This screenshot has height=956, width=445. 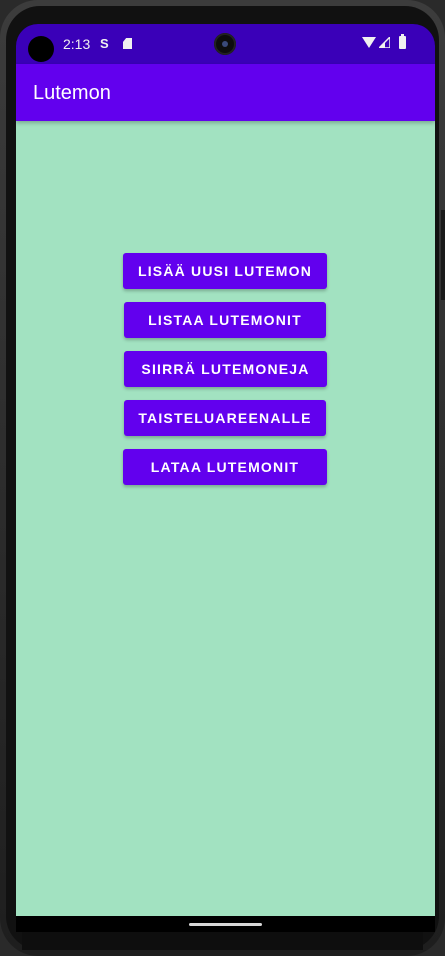 What do you see at coordinates (225, 467) in the screenshot?
I see `load-lutemons-button: LATAA LUTEMONIT` at bounding box center [225, 467].